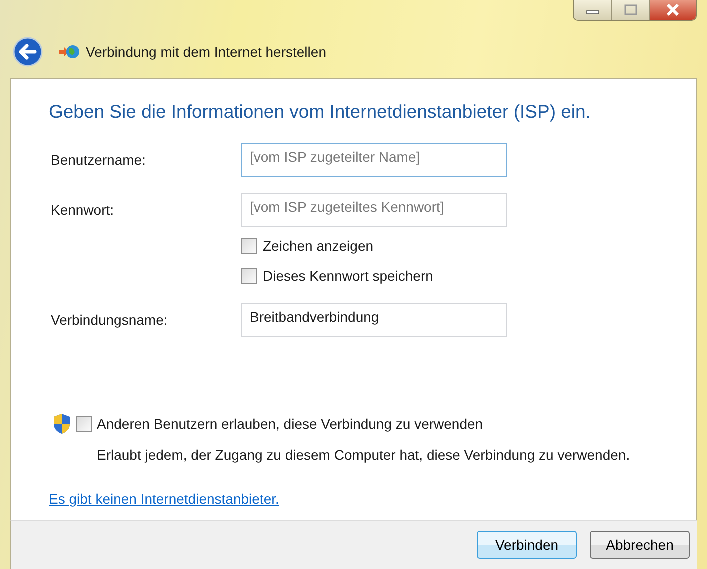 The image size is (707, 569). Describe the element at coordinates (28, 52) in the screenshot. I see `back-button` at that location.